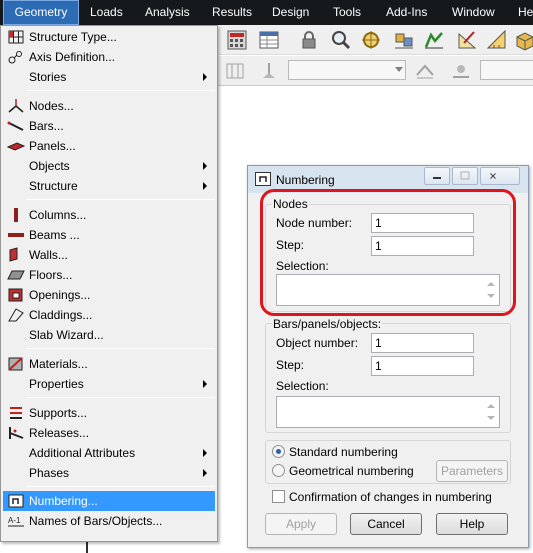 This screenshot has width=533, height=553. Describe the element at coordinates (341, 40) in the screenshot. I see `zoom-icon` at that location.